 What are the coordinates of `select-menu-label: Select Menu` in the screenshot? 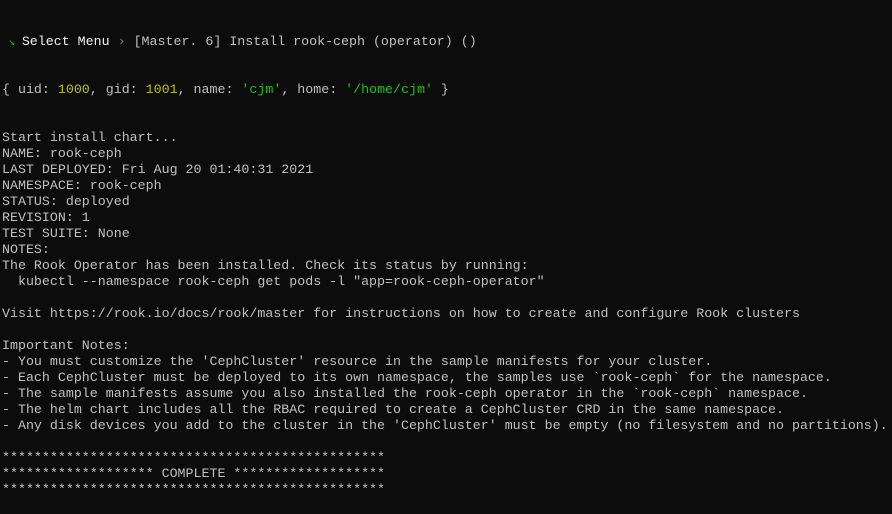 It's located at (65, 41).